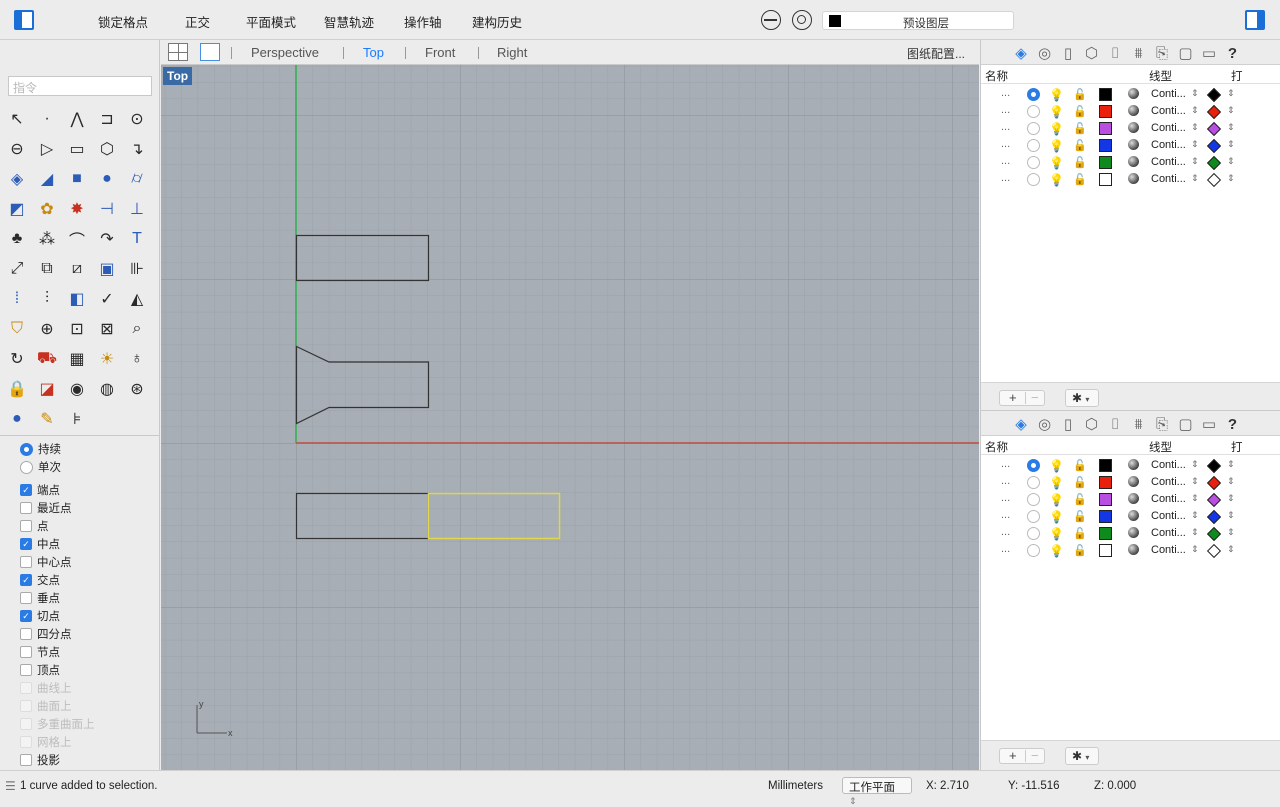  What do you see at coordinates (1160, 76) in the screenshot?
I see `column-header-linetype: 线型` at bounding box center [1160, 76].